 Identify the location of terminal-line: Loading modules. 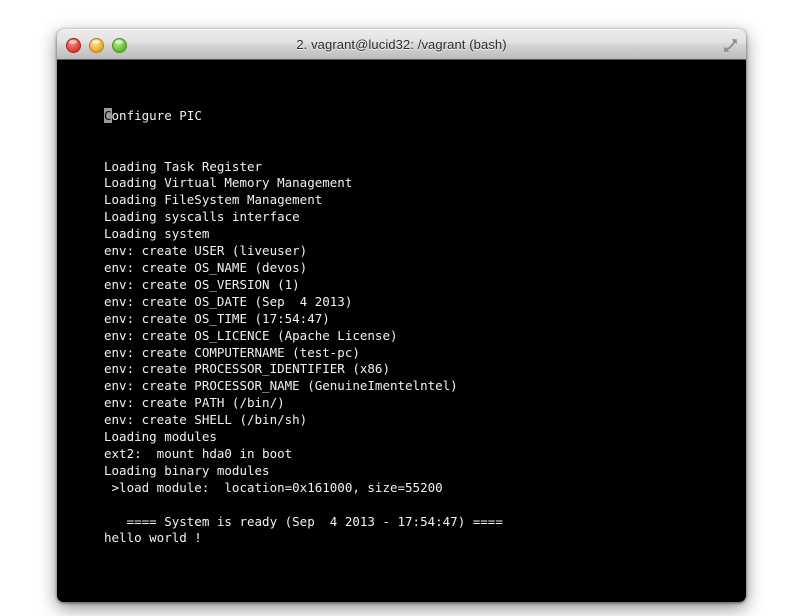
(160, 437).